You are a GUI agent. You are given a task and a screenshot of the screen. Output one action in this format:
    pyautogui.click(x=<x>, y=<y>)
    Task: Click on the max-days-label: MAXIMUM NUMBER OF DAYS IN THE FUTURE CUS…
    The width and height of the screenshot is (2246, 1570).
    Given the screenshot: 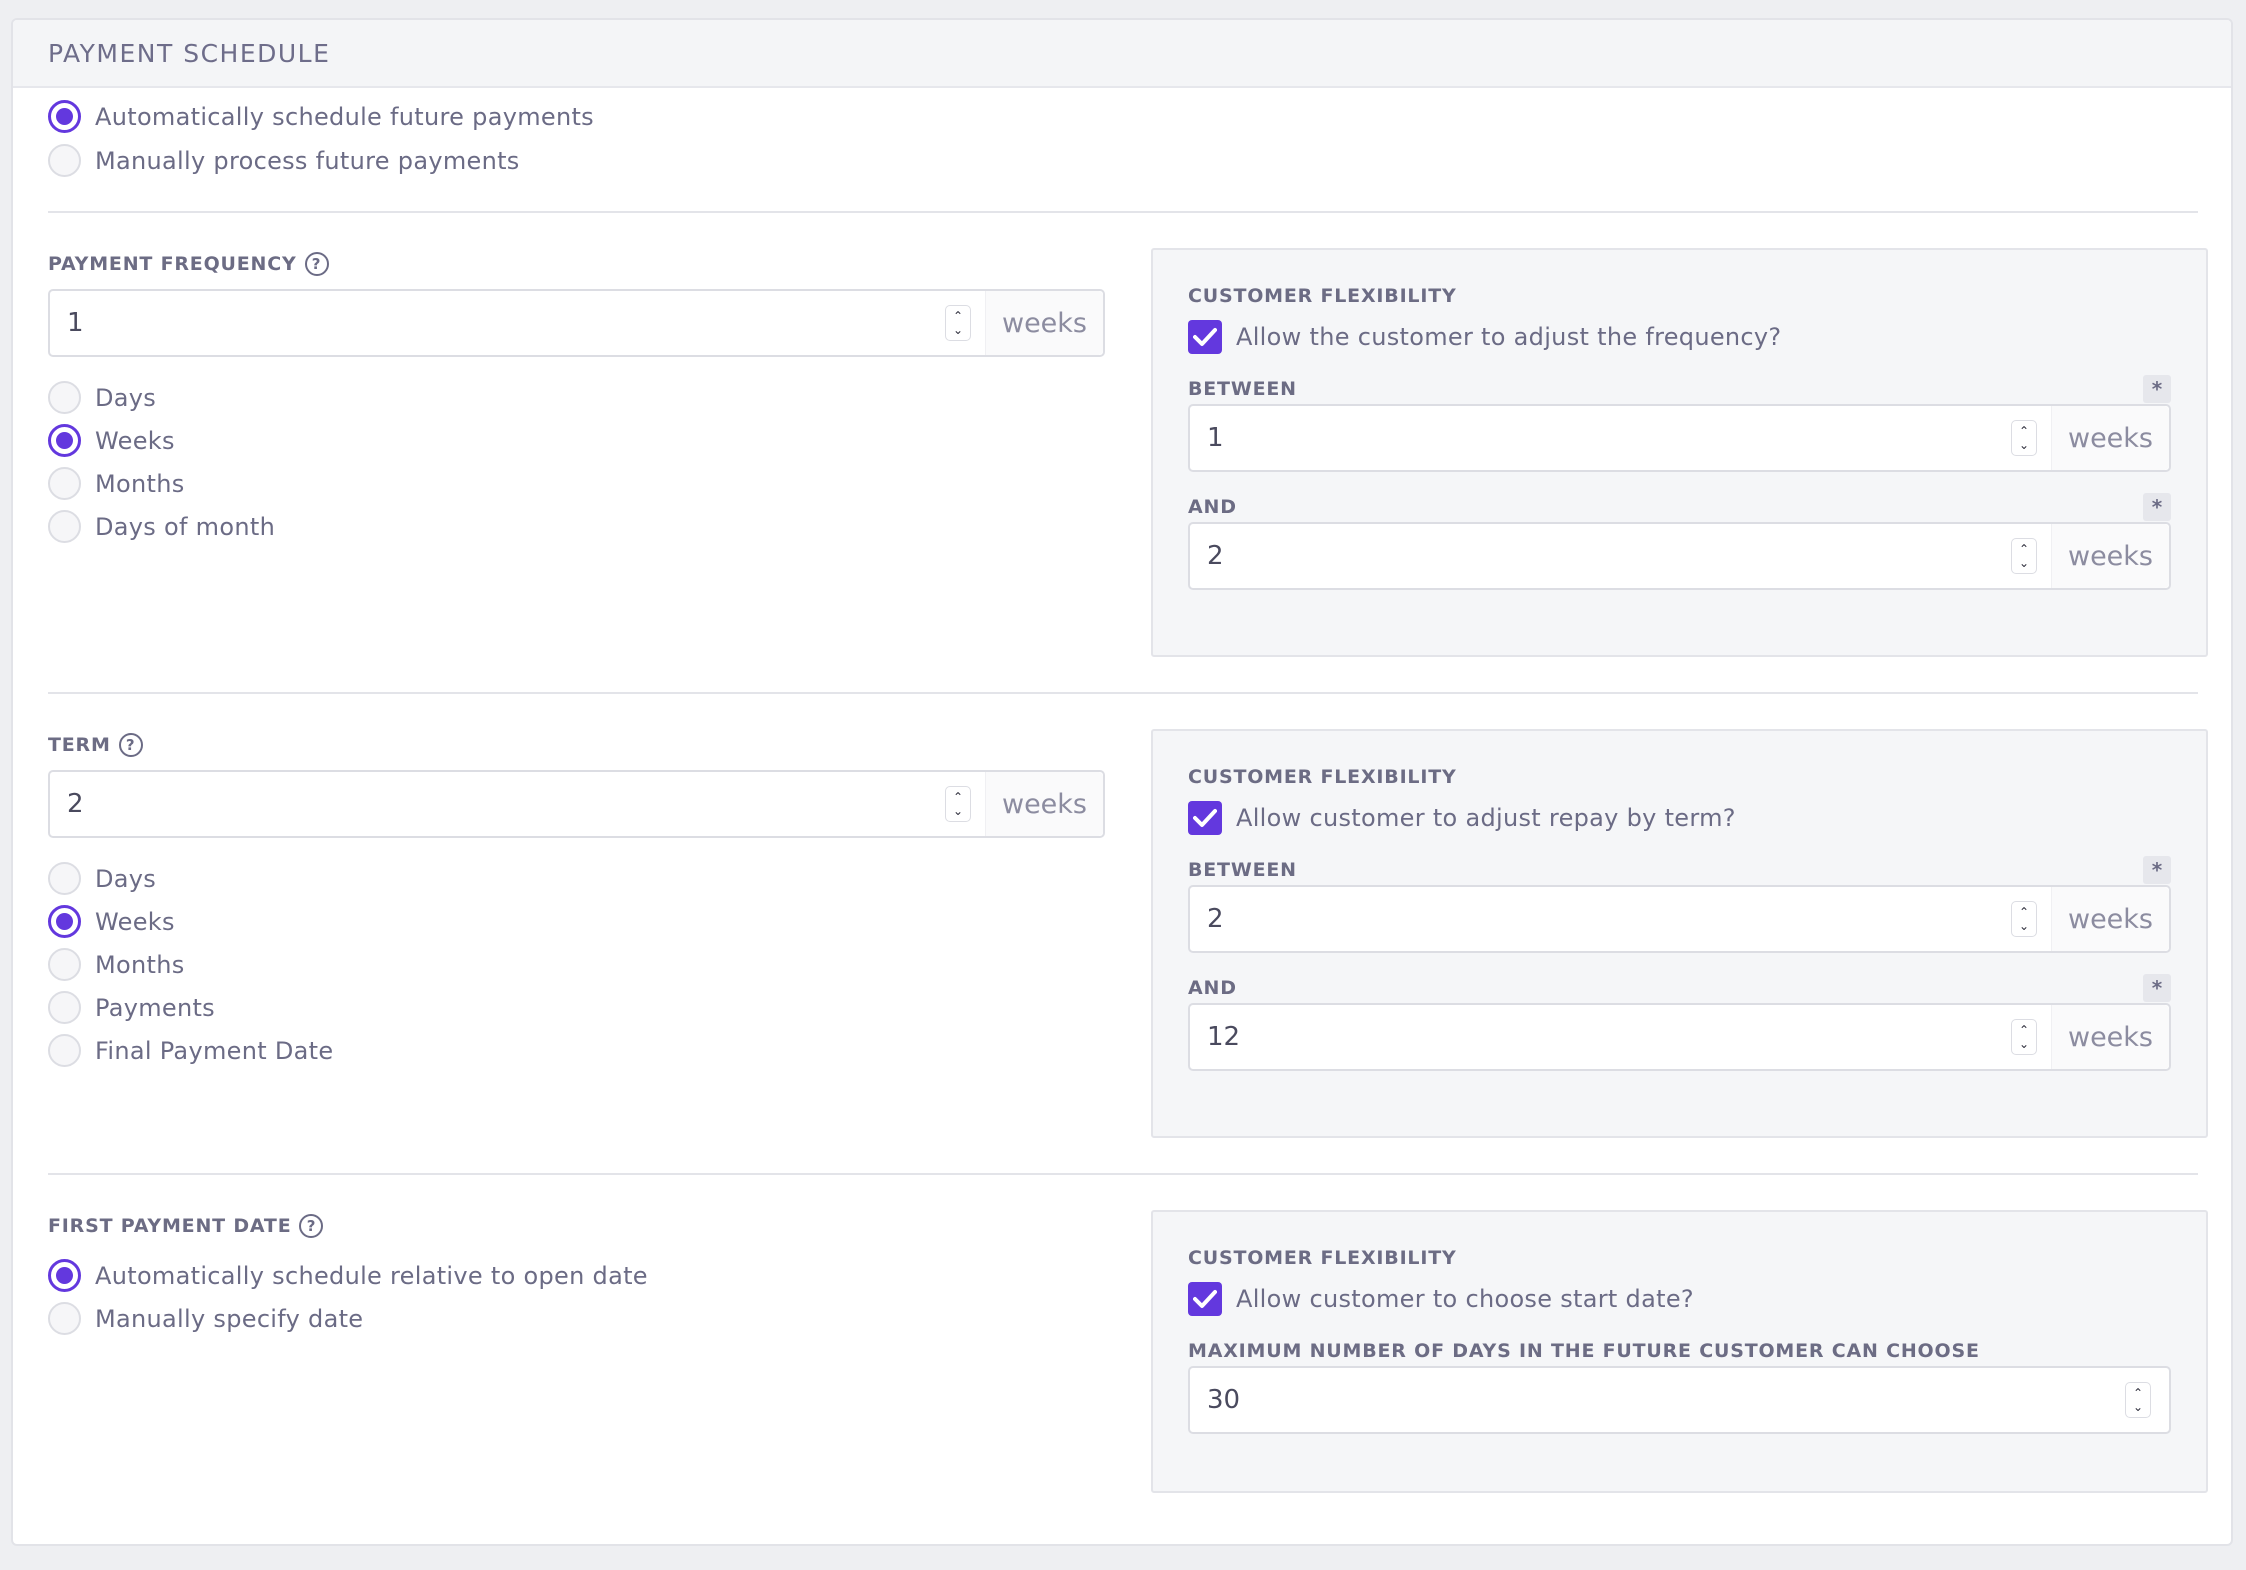 What is the action you would take?
    pyautogui.click(x=1584, y=1351)
    